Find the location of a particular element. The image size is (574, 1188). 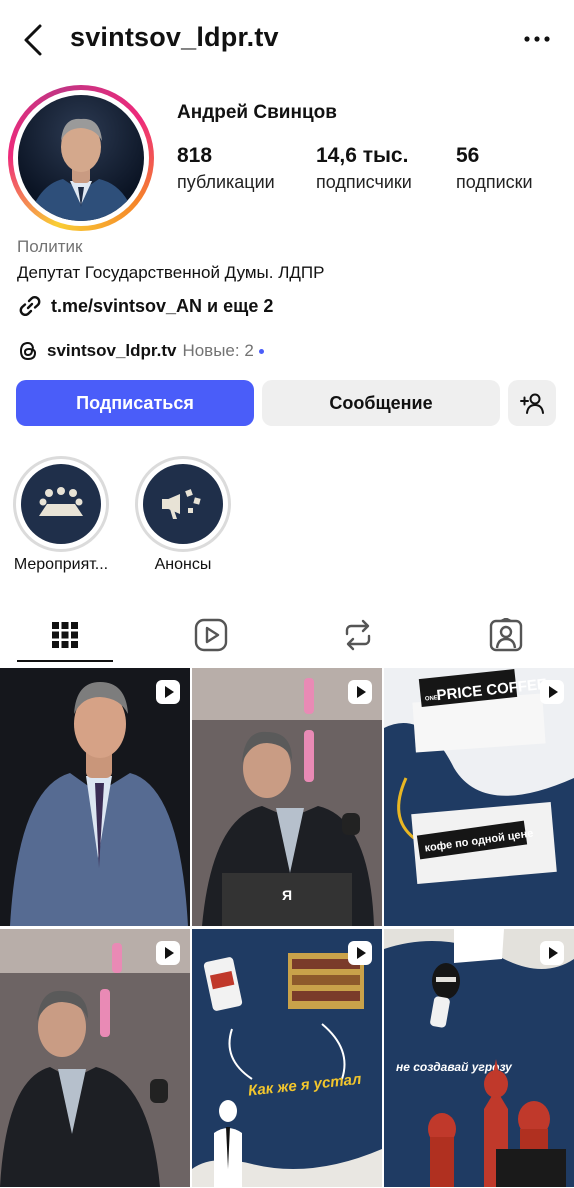

stat-posts-label: публикации is located at coordinates (226, 182).